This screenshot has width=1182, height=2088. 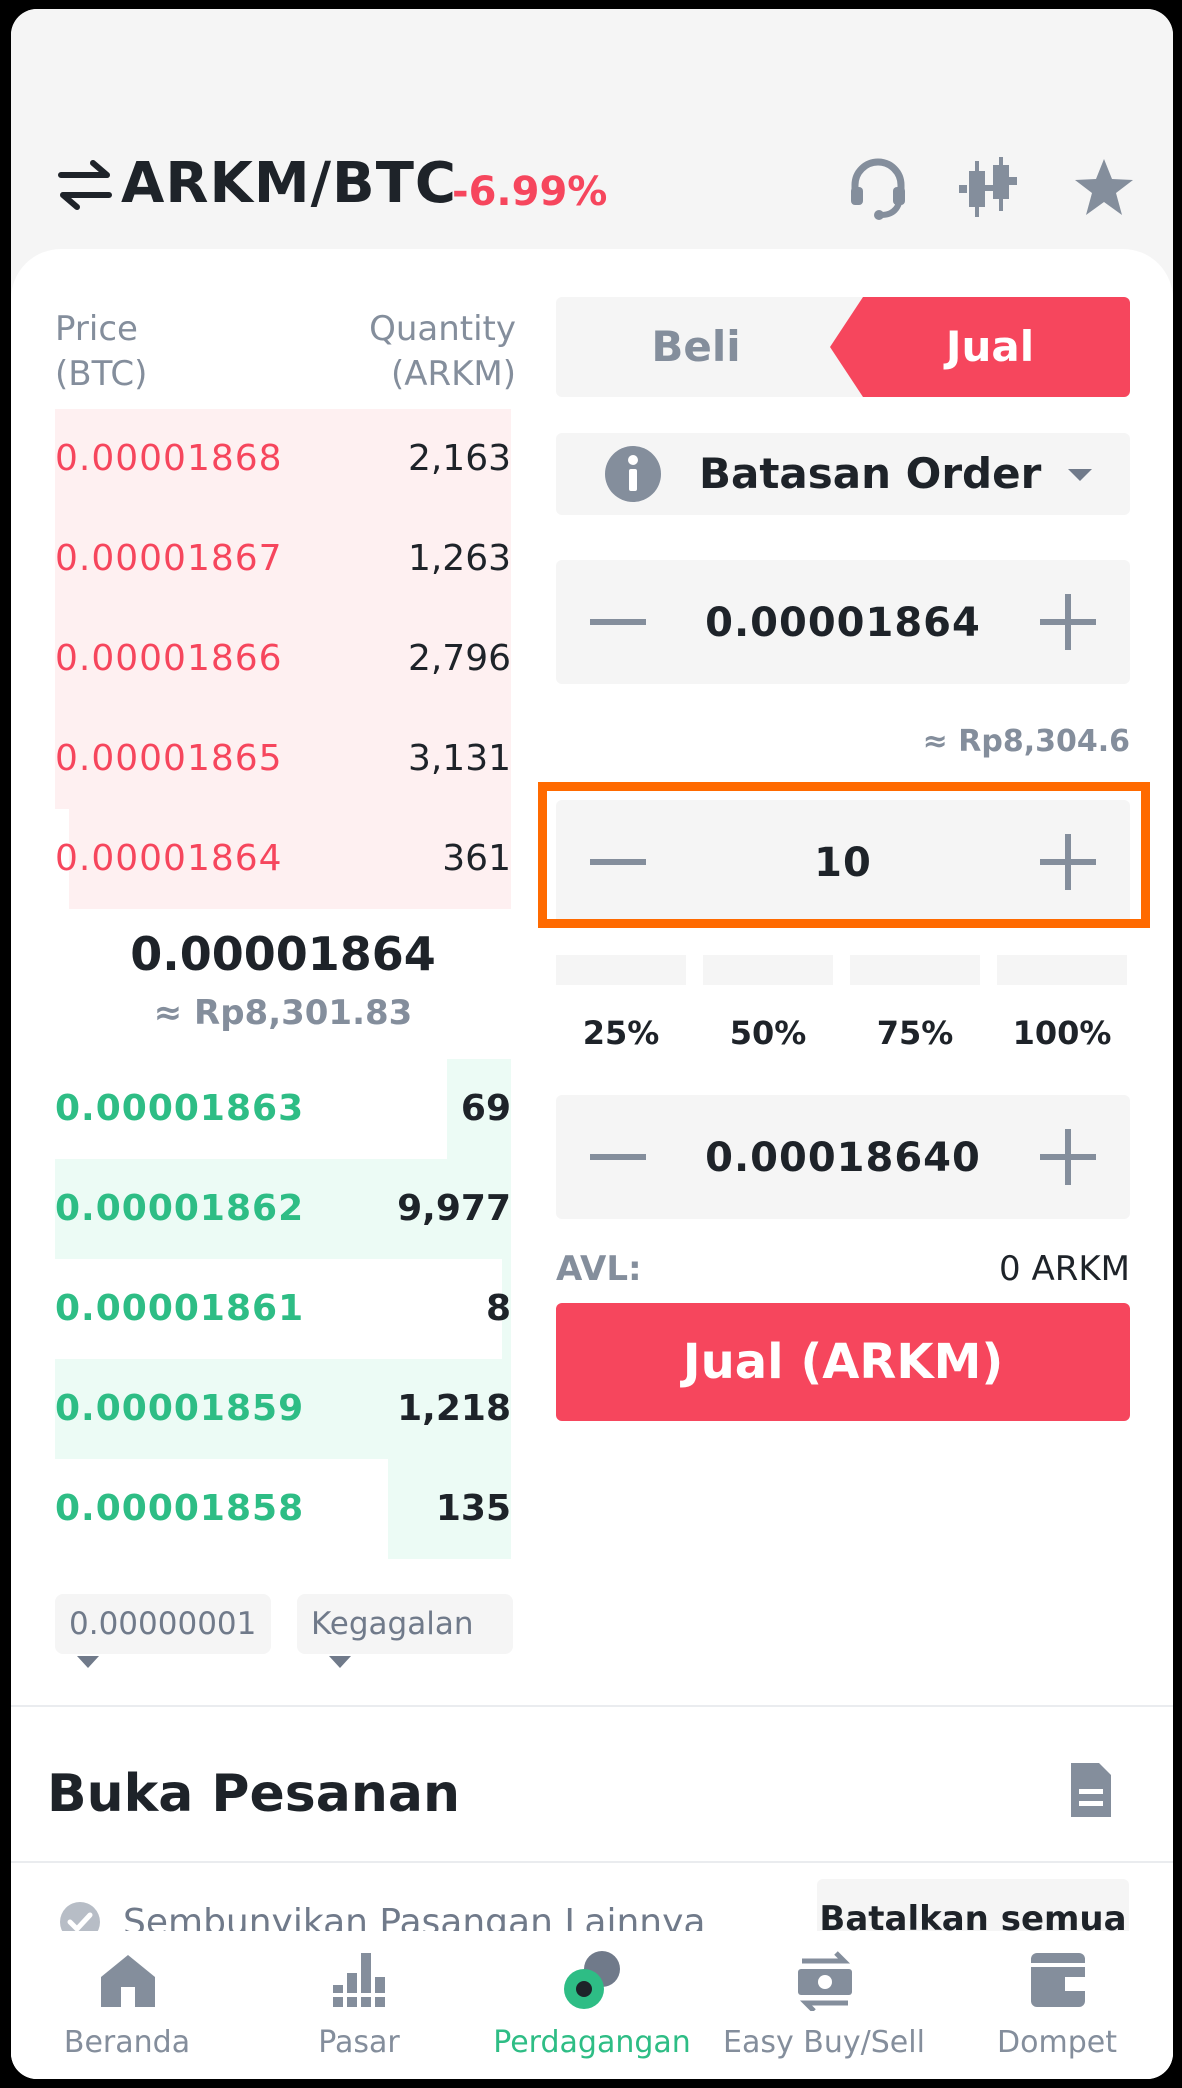 What do you see at coordinates (980, 347) in the screenshot?
I see `tab-sell: Jual` at bounding box center [980, 347].